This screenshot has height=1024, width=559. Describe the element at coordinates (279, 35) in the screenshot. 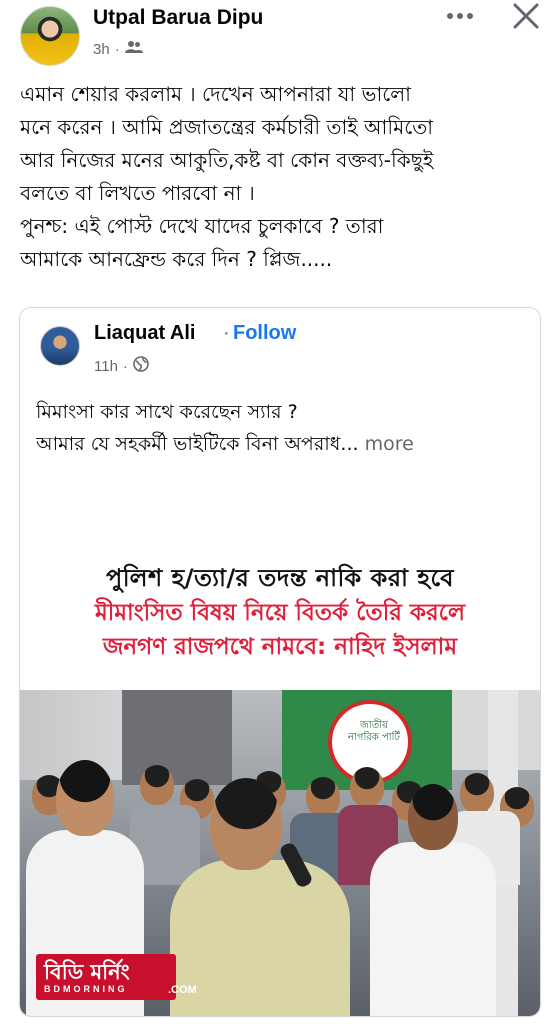

I see `post-header: Utpal Barua Dipu 3h ·` at that location.